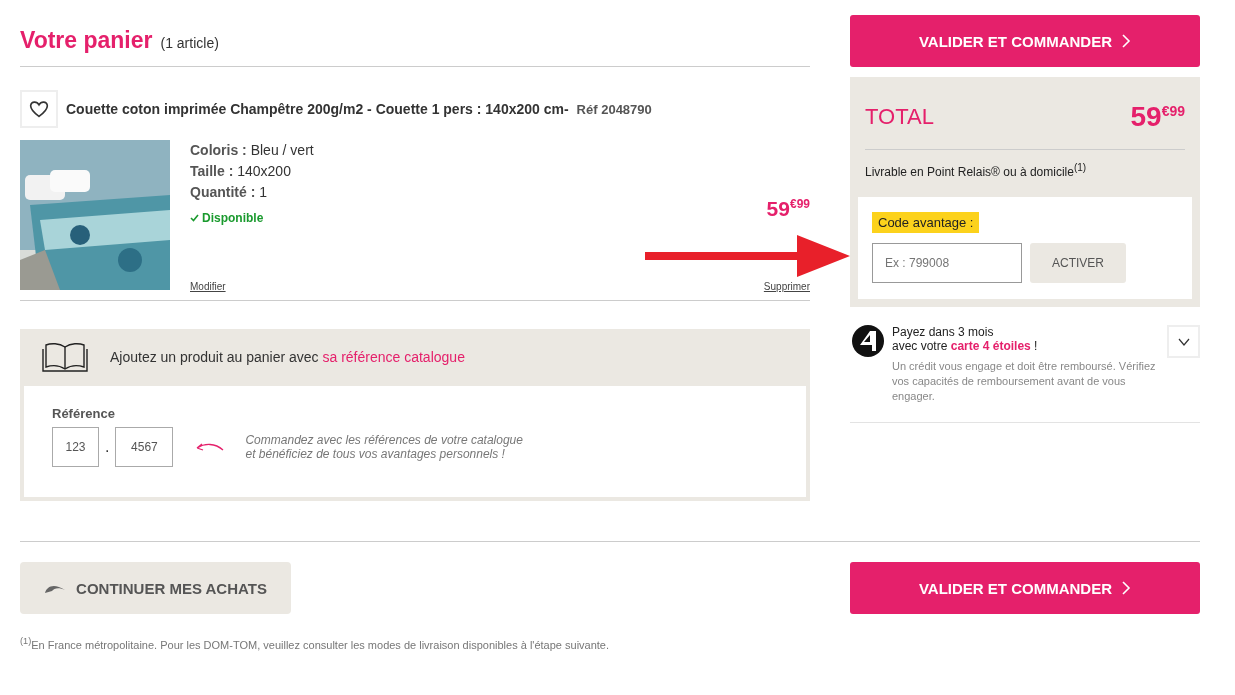 This screenshot has width=1235, height=695. What do you see at coordinates (317, 109) in the screenshot?
I see `product-name: Couette coton imprimée Champêtre 200g/m2 - Couette 1 pers : 140x200 cm-` at bounding box center [317, 109].